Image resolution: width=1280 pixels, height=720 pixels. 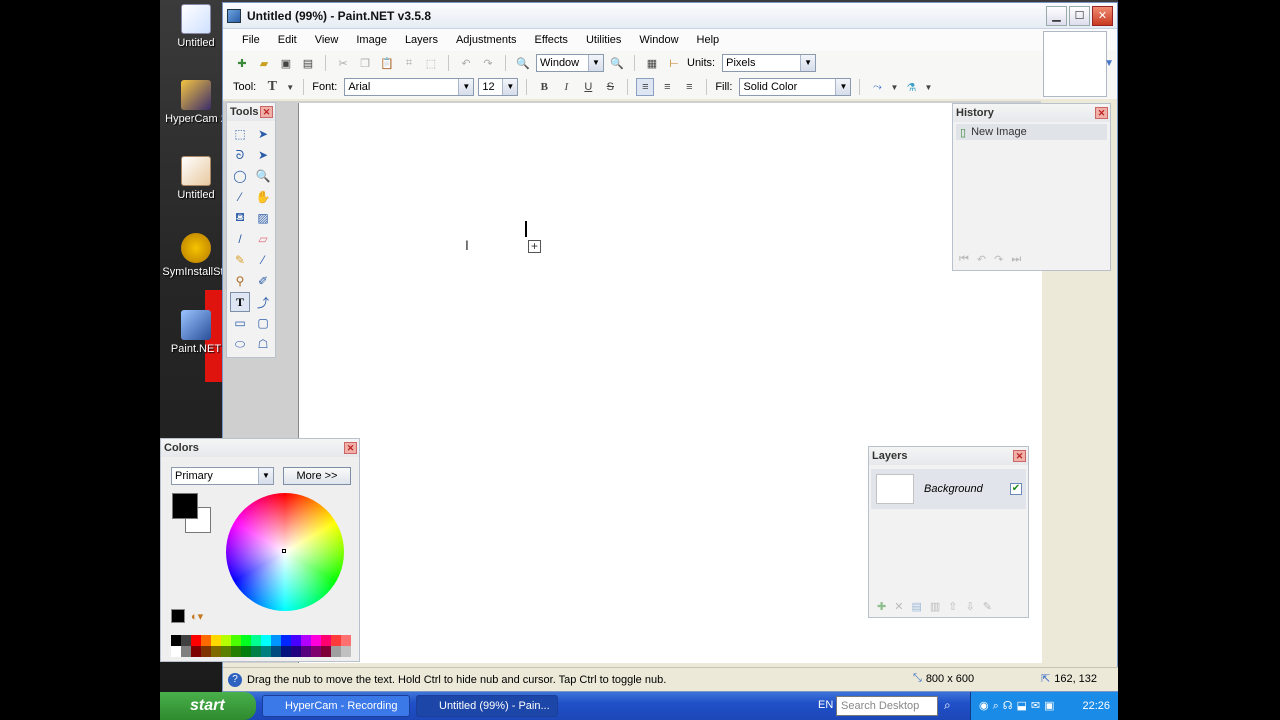 What do you see at coordinates (263, 239) in the screenshot?
I see `eraser-icon: ▱` at bounding box center [263, 239].